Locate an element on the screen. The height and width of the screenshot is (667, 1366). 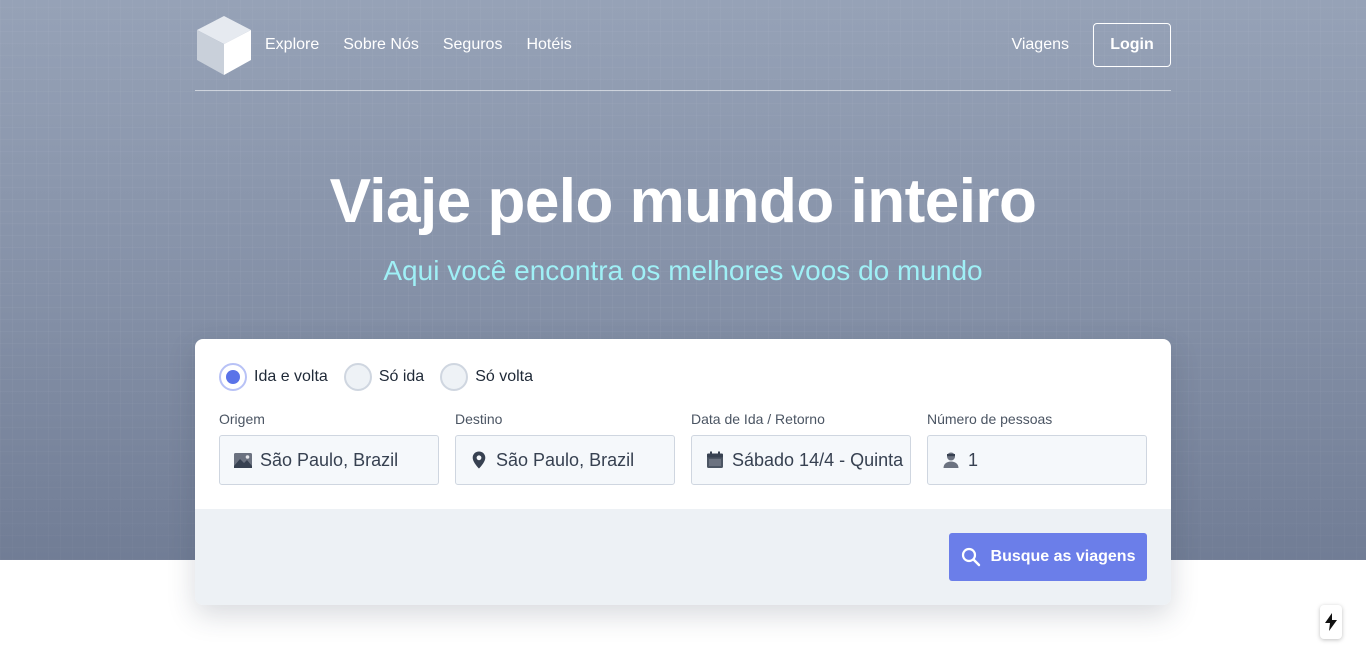
calendar-icon is located at coordinates (715, 459).